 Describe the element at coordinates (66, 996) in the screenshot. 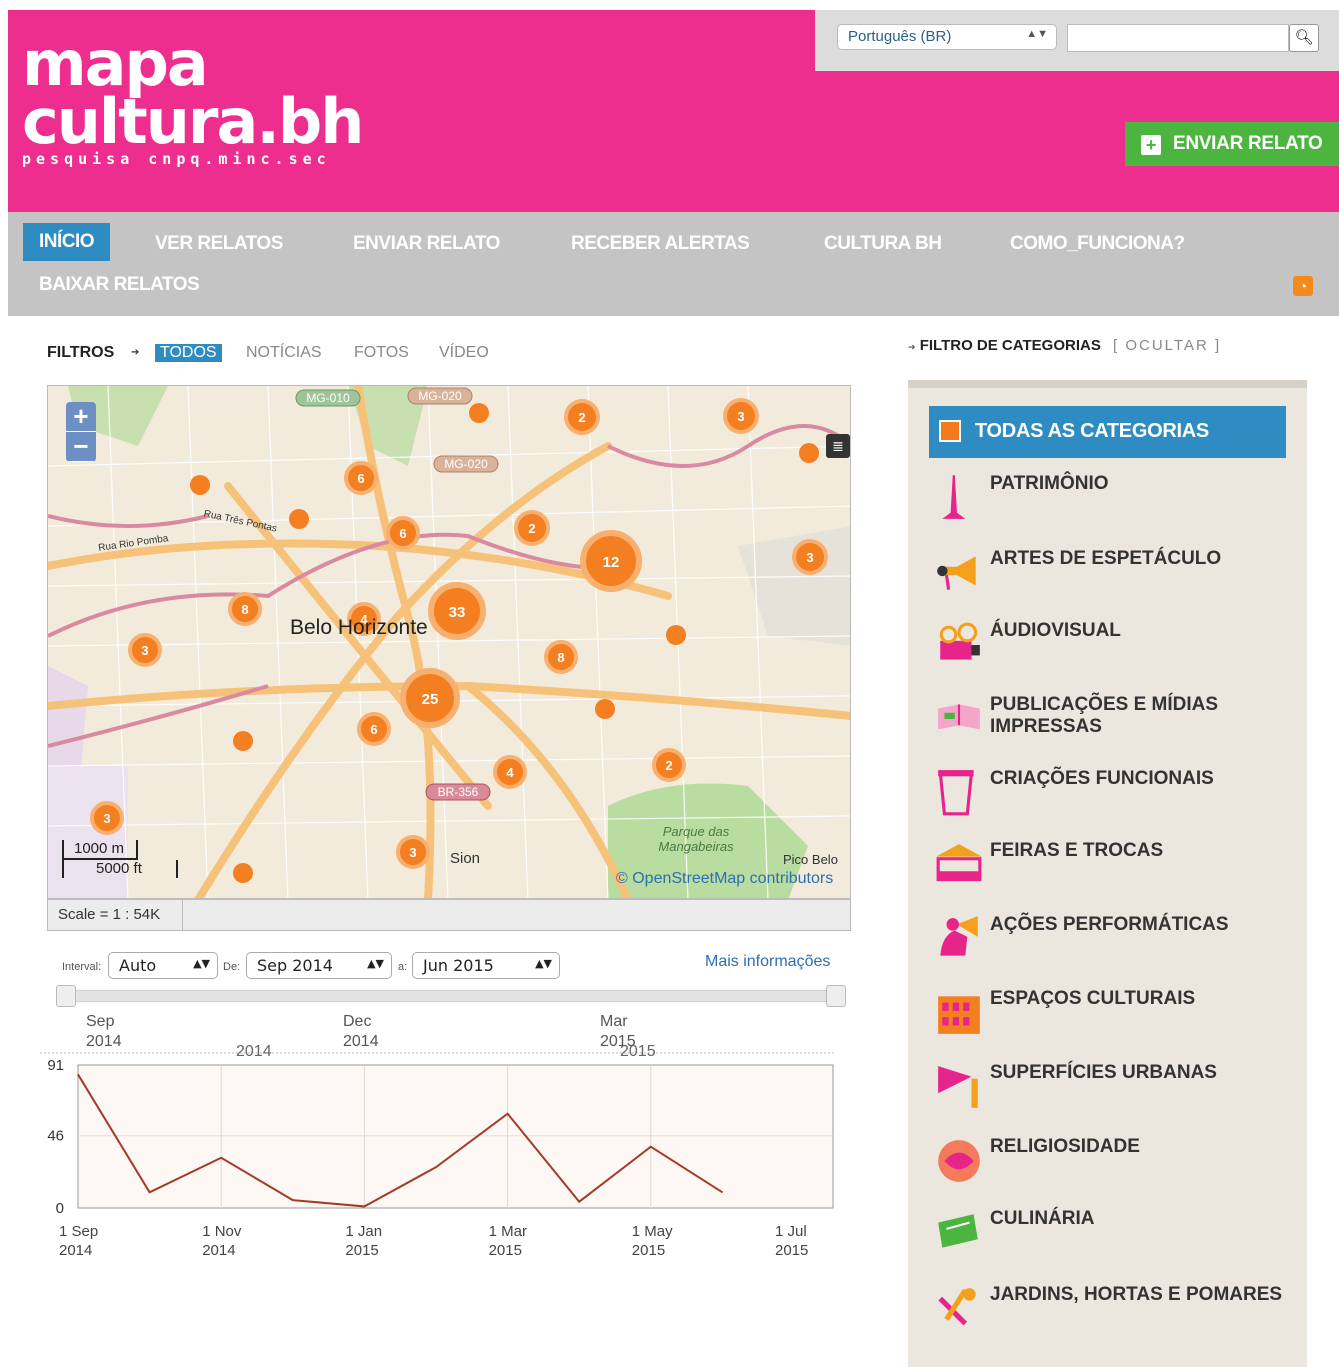

I see `slider-handle-start` at that location.